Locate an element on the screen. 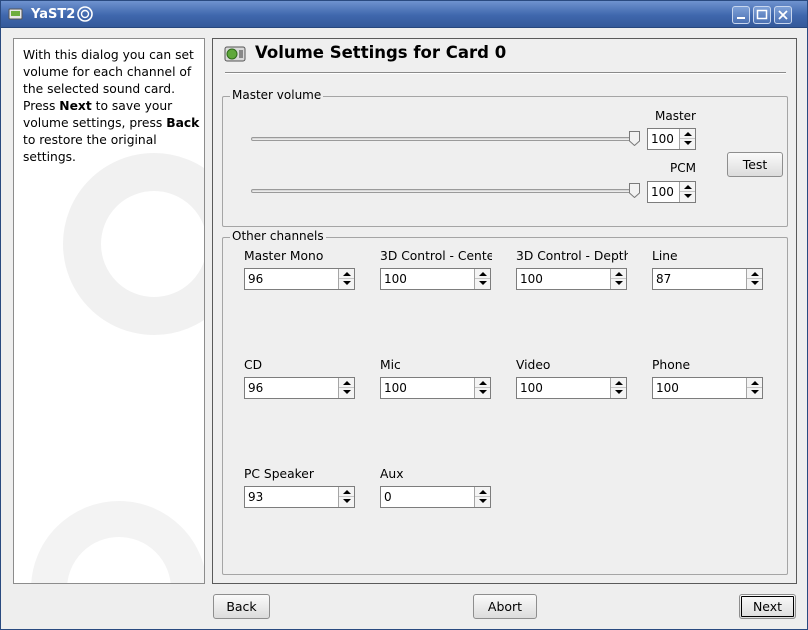  help-line: With this dialog you can set is located at coordinates (108, 55).